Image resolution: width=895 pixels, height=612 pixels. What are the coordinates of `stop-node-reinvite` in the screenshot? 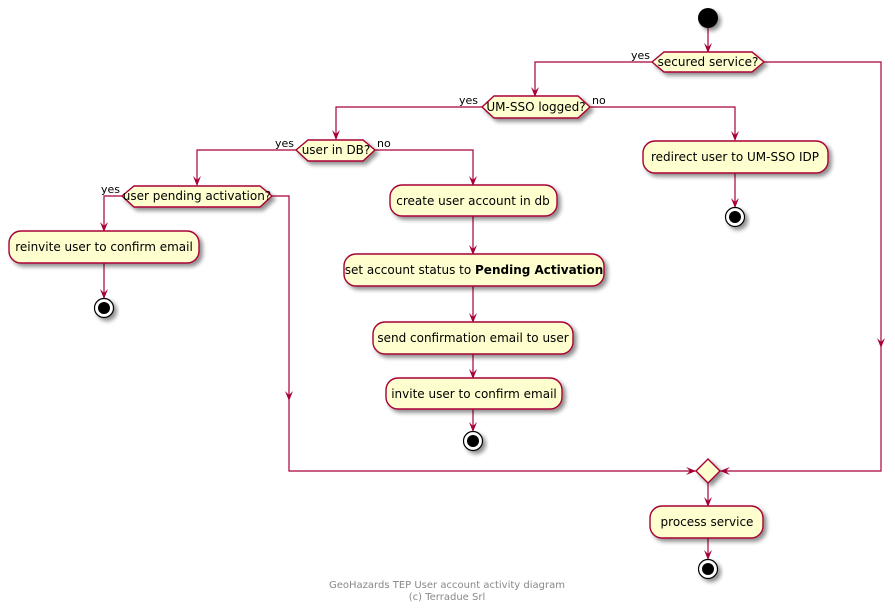 It's located at (104, 308).